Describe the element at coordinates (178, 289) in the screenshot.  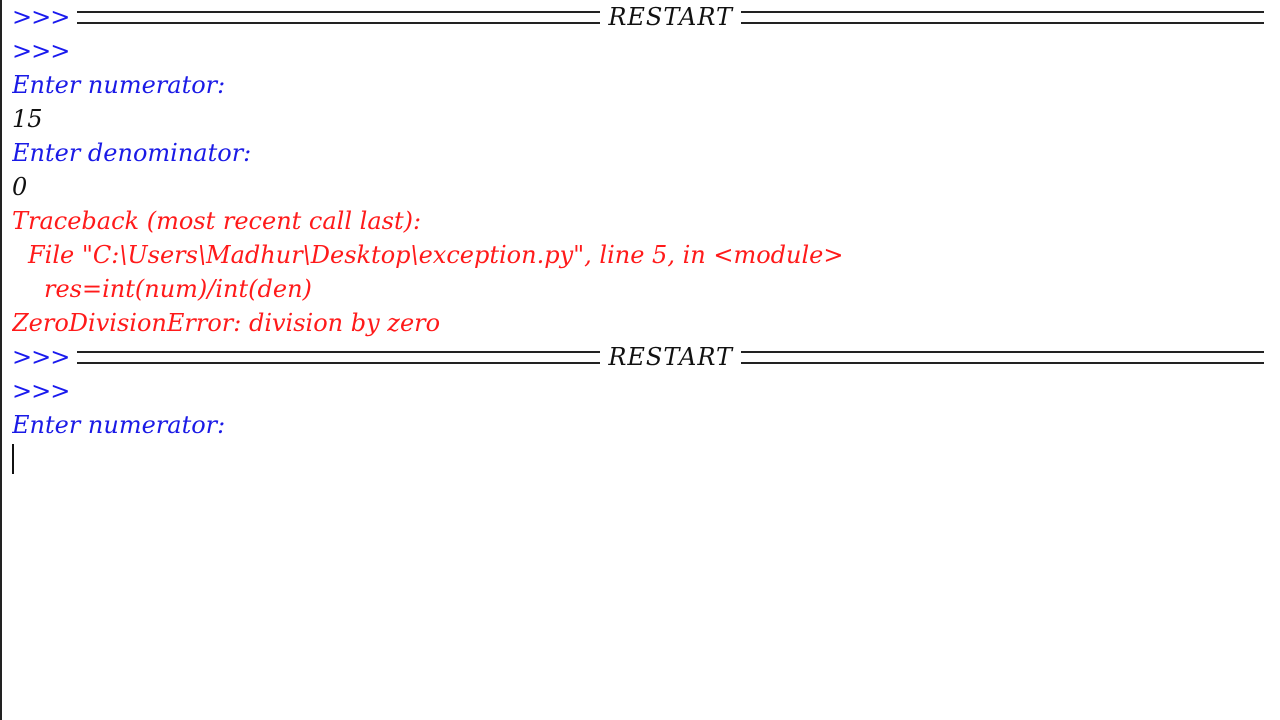
I see `traceback-code-line: res=int(num)/int(den)` at that location.